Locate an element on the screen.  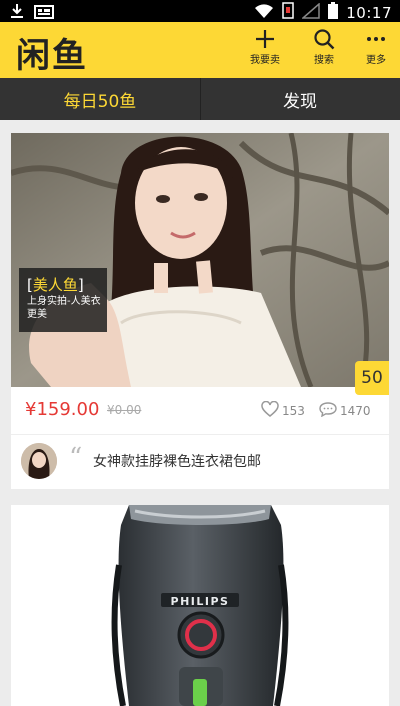
like-button: 153 is located at coordinates (283, 410).